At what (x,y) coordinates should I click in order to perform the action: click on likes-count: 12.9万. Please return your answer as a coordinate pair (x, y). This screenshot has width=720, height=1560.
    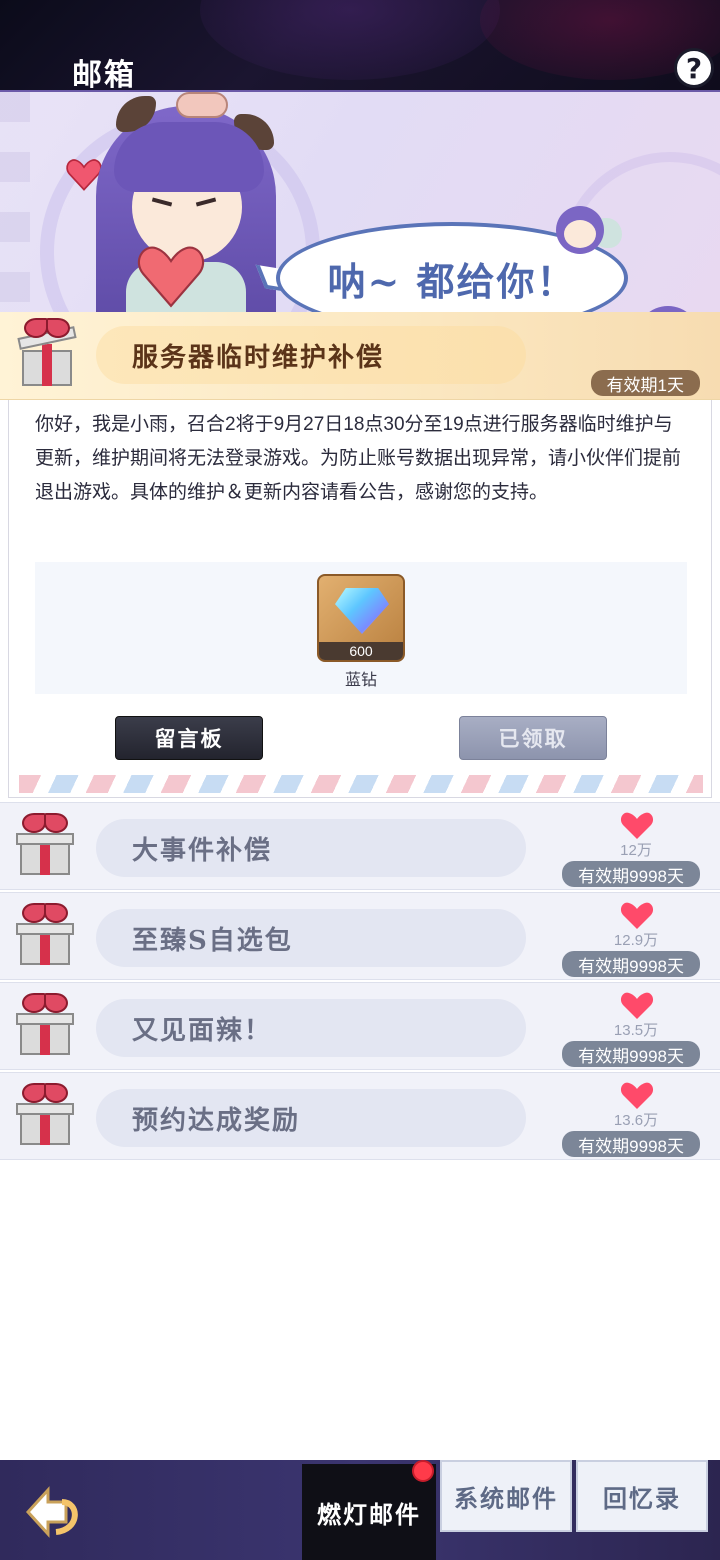
    Looking at the image, I should click on (636, 940).